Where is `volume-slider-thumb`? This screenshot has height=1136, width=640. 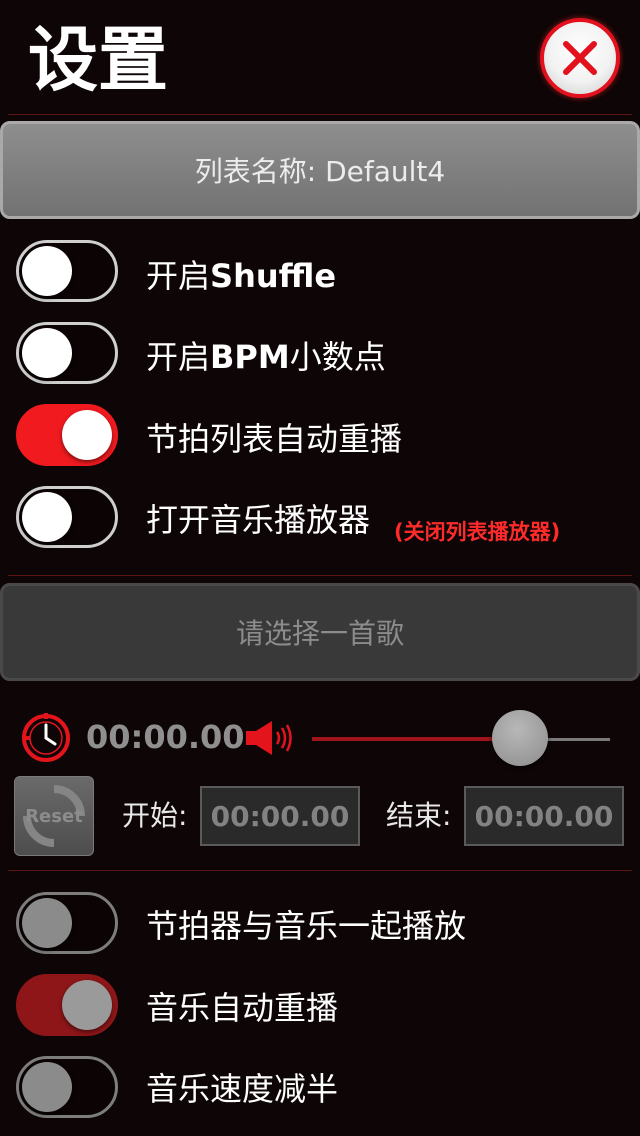
volume-slider-thumb is located at coordinates (520, 738).